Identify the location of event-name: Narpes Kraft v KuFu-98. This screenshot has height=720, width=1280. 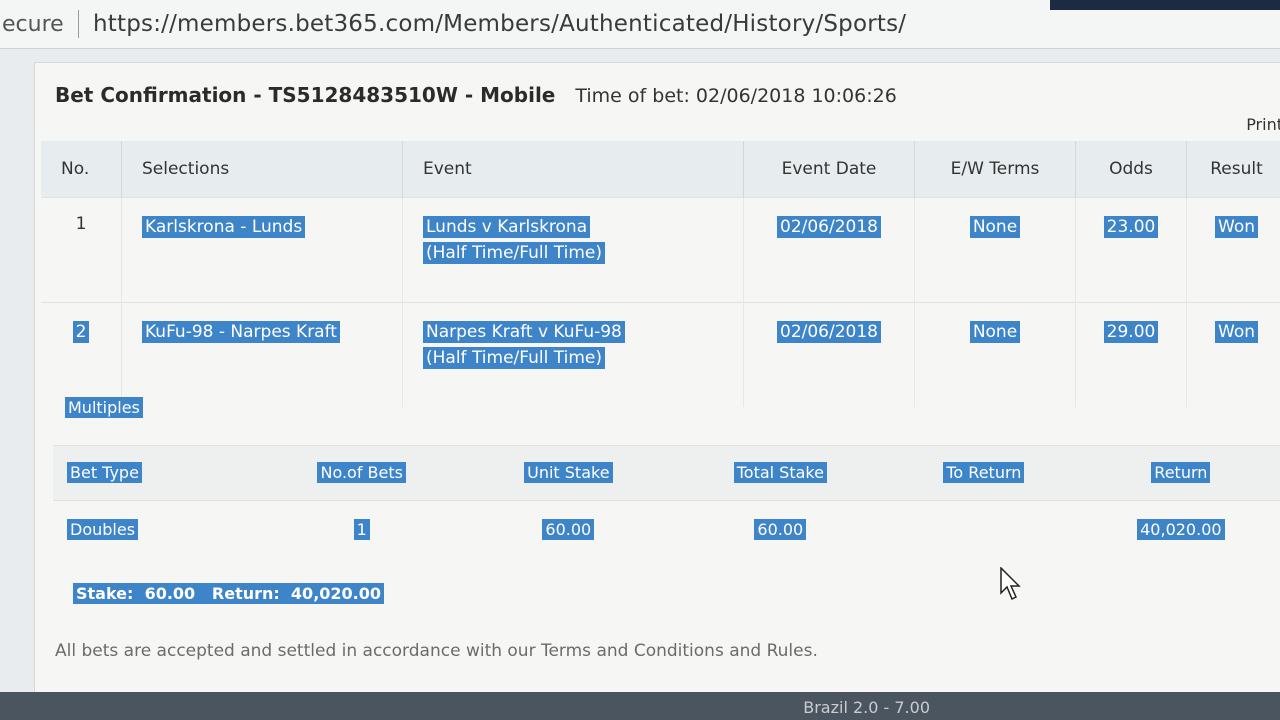
(524, 332).